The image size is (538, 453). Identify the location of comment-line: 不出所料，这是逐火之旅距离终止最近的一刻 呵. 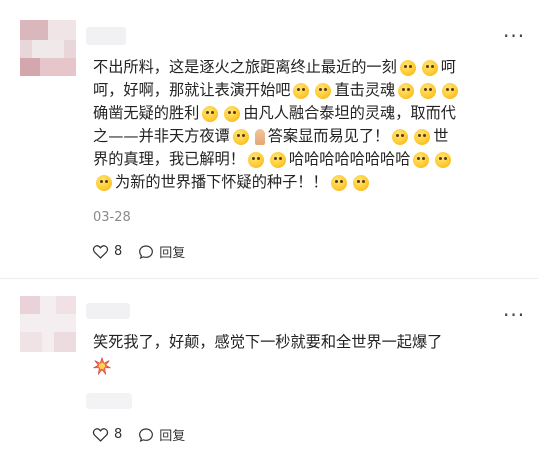
(277, 67).